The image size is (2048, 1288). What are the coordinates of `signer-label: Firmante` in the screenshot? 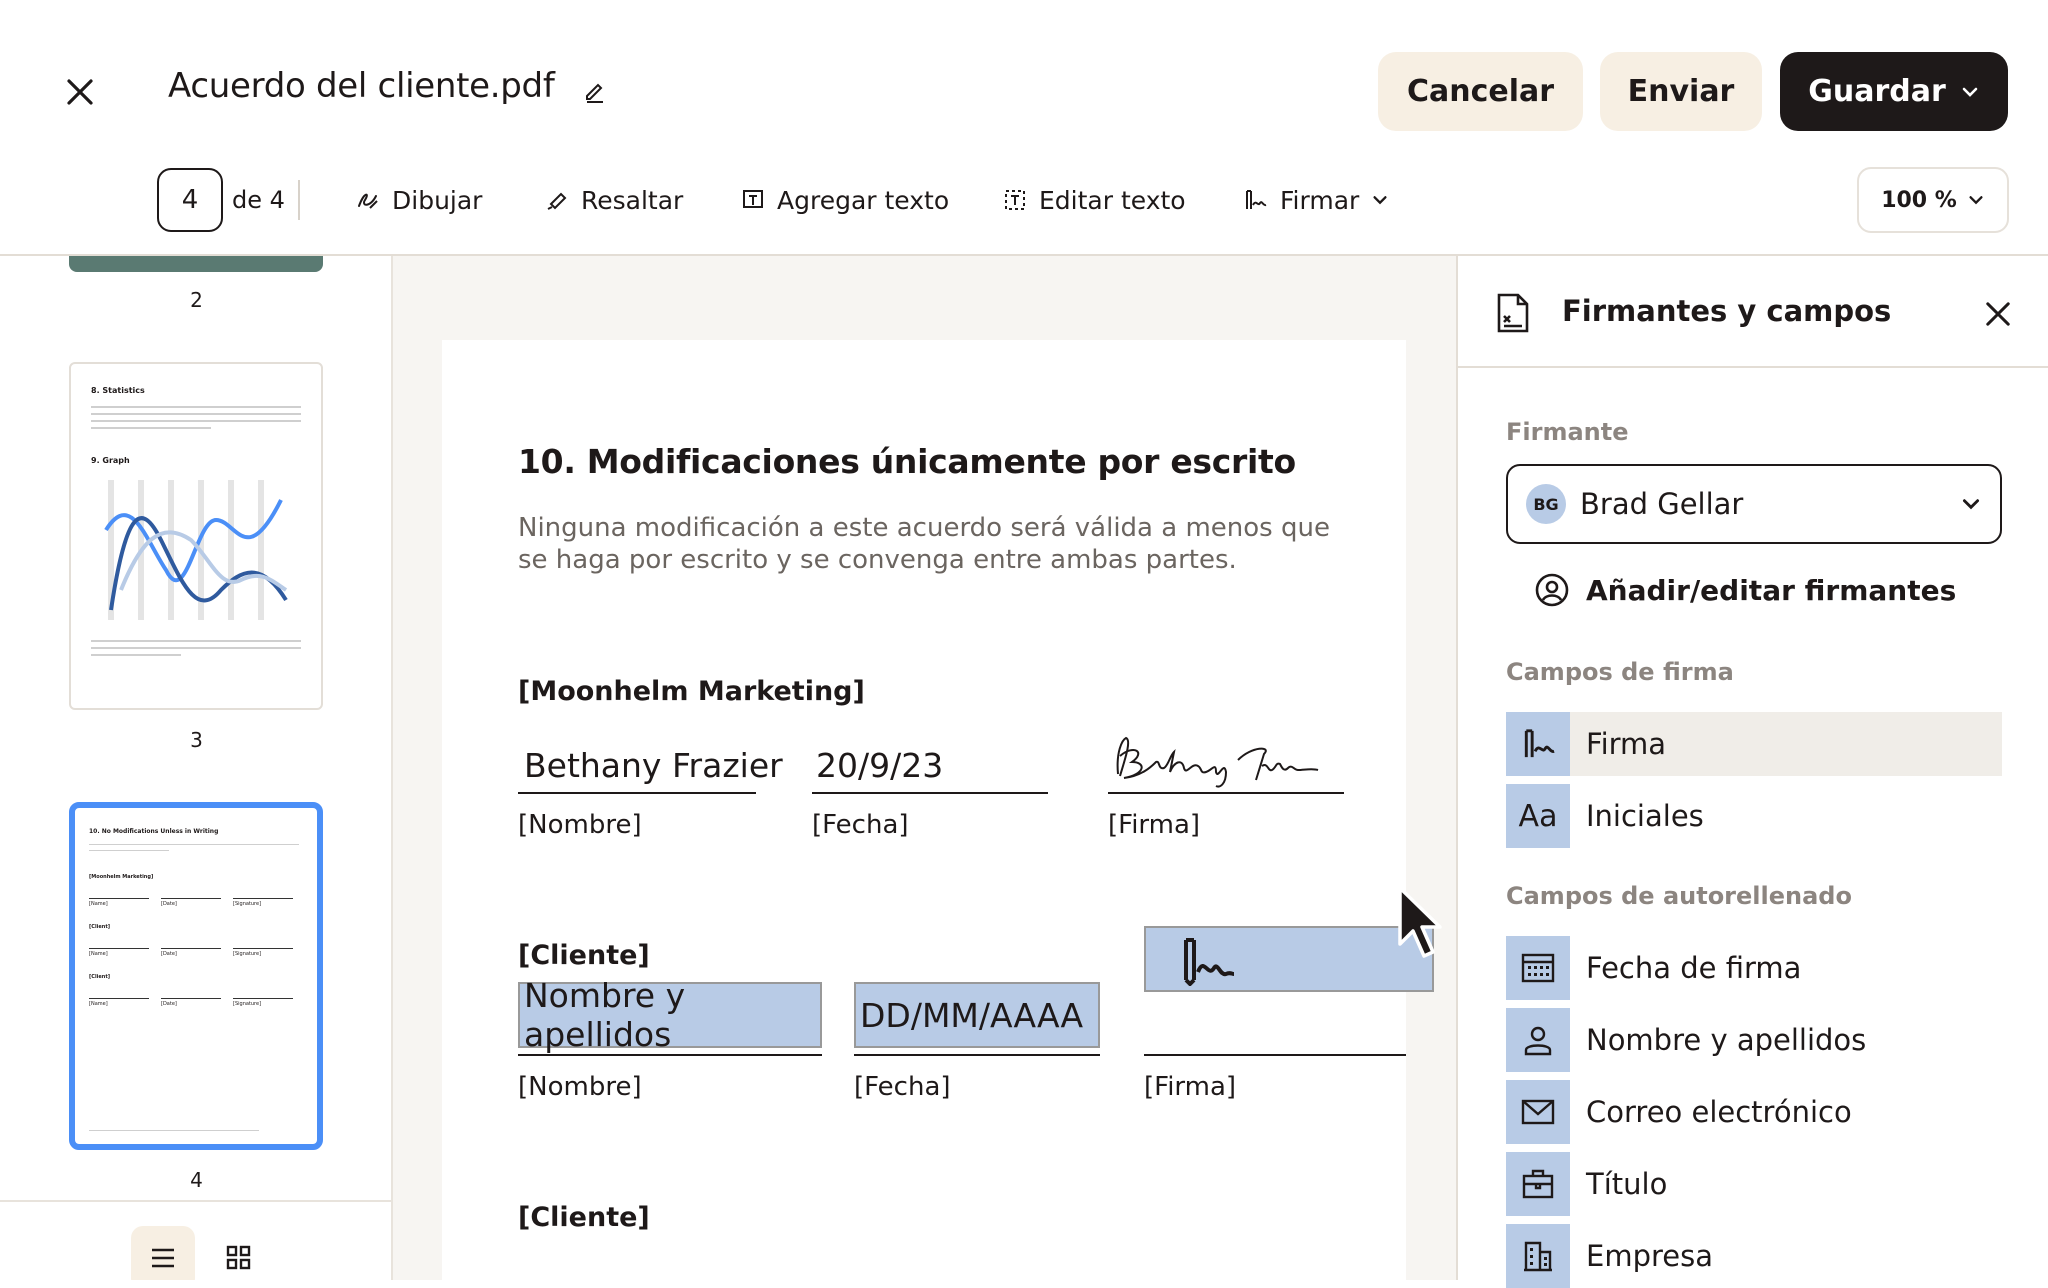 It's located at (1567, 432).